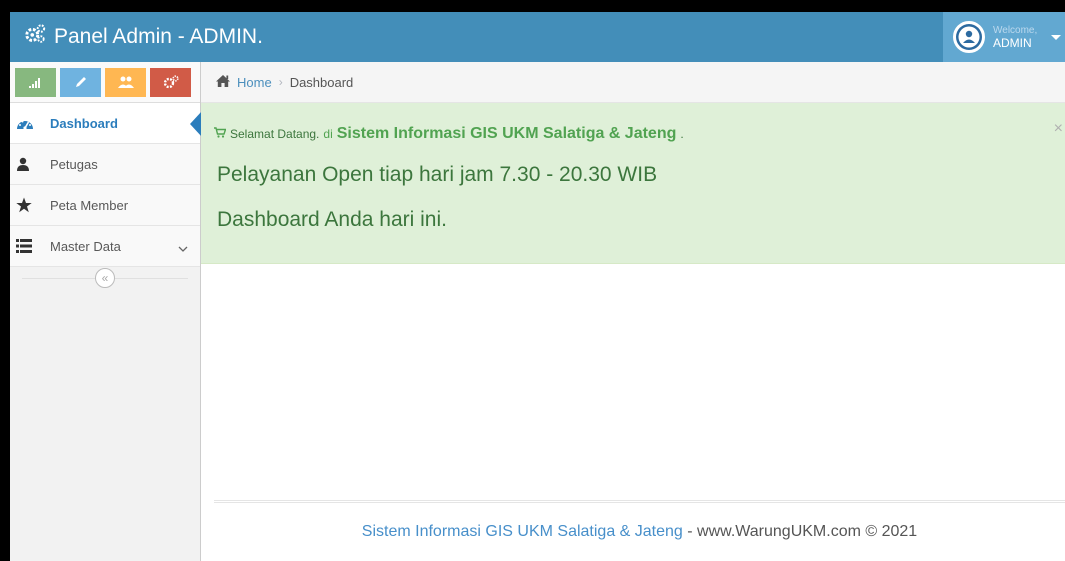 The width and height of the screenshot is (1065, 561). What do you see at coordinates (85, 246) in the screenshot?
I see `sidebar-item-label: Master Data` at bounding box center [85, 246].